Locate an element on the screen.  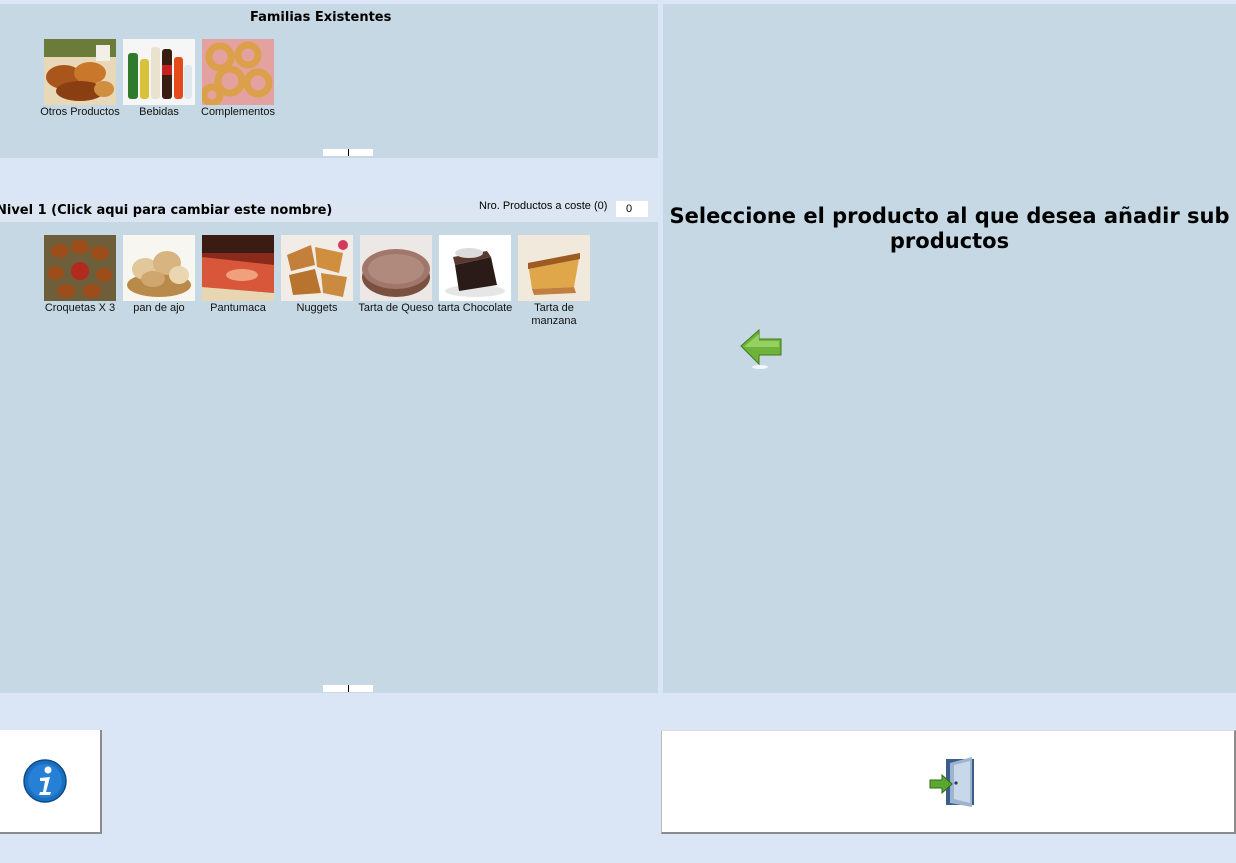
family-tile-complementos: Complementos is located at coordinates (238, 79).